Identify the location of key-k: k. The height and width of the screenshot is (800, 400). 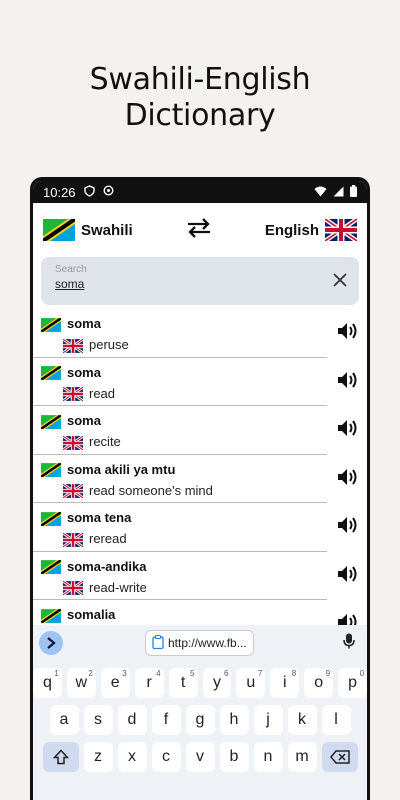
(302, 720).